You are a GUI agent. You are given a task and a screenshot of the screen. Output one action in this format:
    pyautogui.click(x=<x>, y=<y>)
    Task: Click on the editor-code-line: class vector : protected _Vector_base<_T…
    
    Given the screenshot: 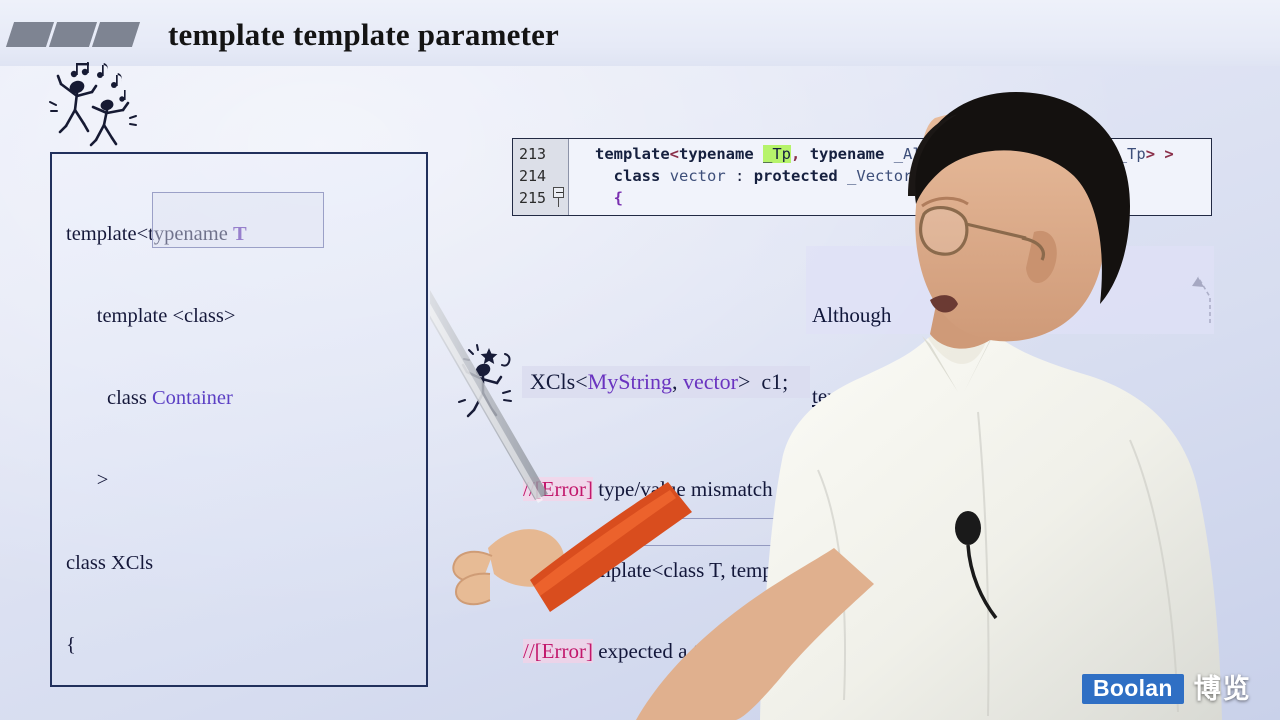 What is the action you would take?
    pyautogui.click(x=847, y=176)
    